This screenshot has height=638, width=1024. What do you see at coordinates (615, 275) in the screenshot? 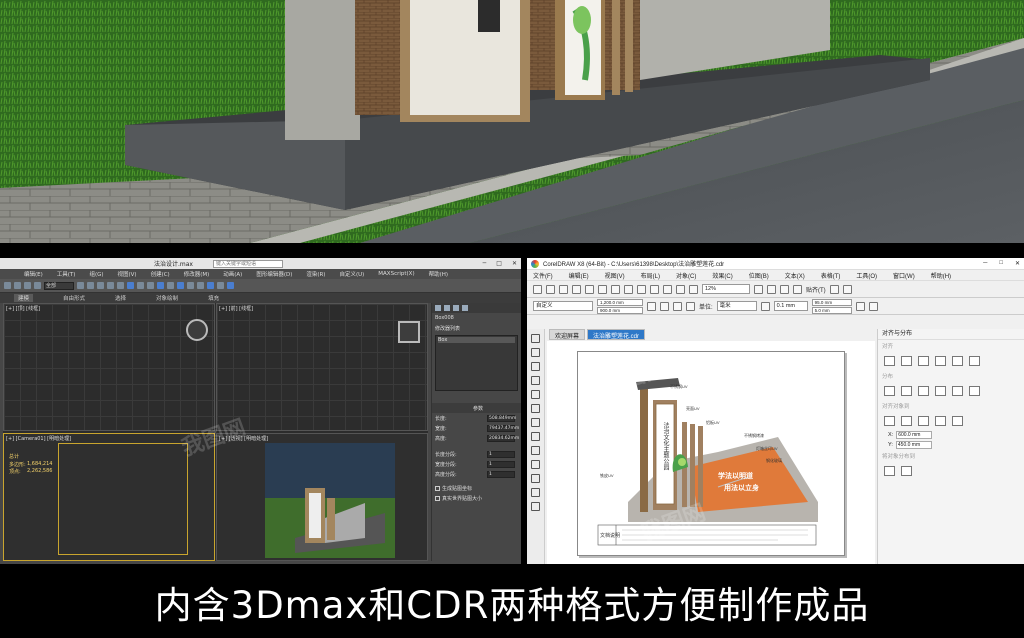
I see `cdr-menu-view: 视图(V)` at bounding box center [615, 275].